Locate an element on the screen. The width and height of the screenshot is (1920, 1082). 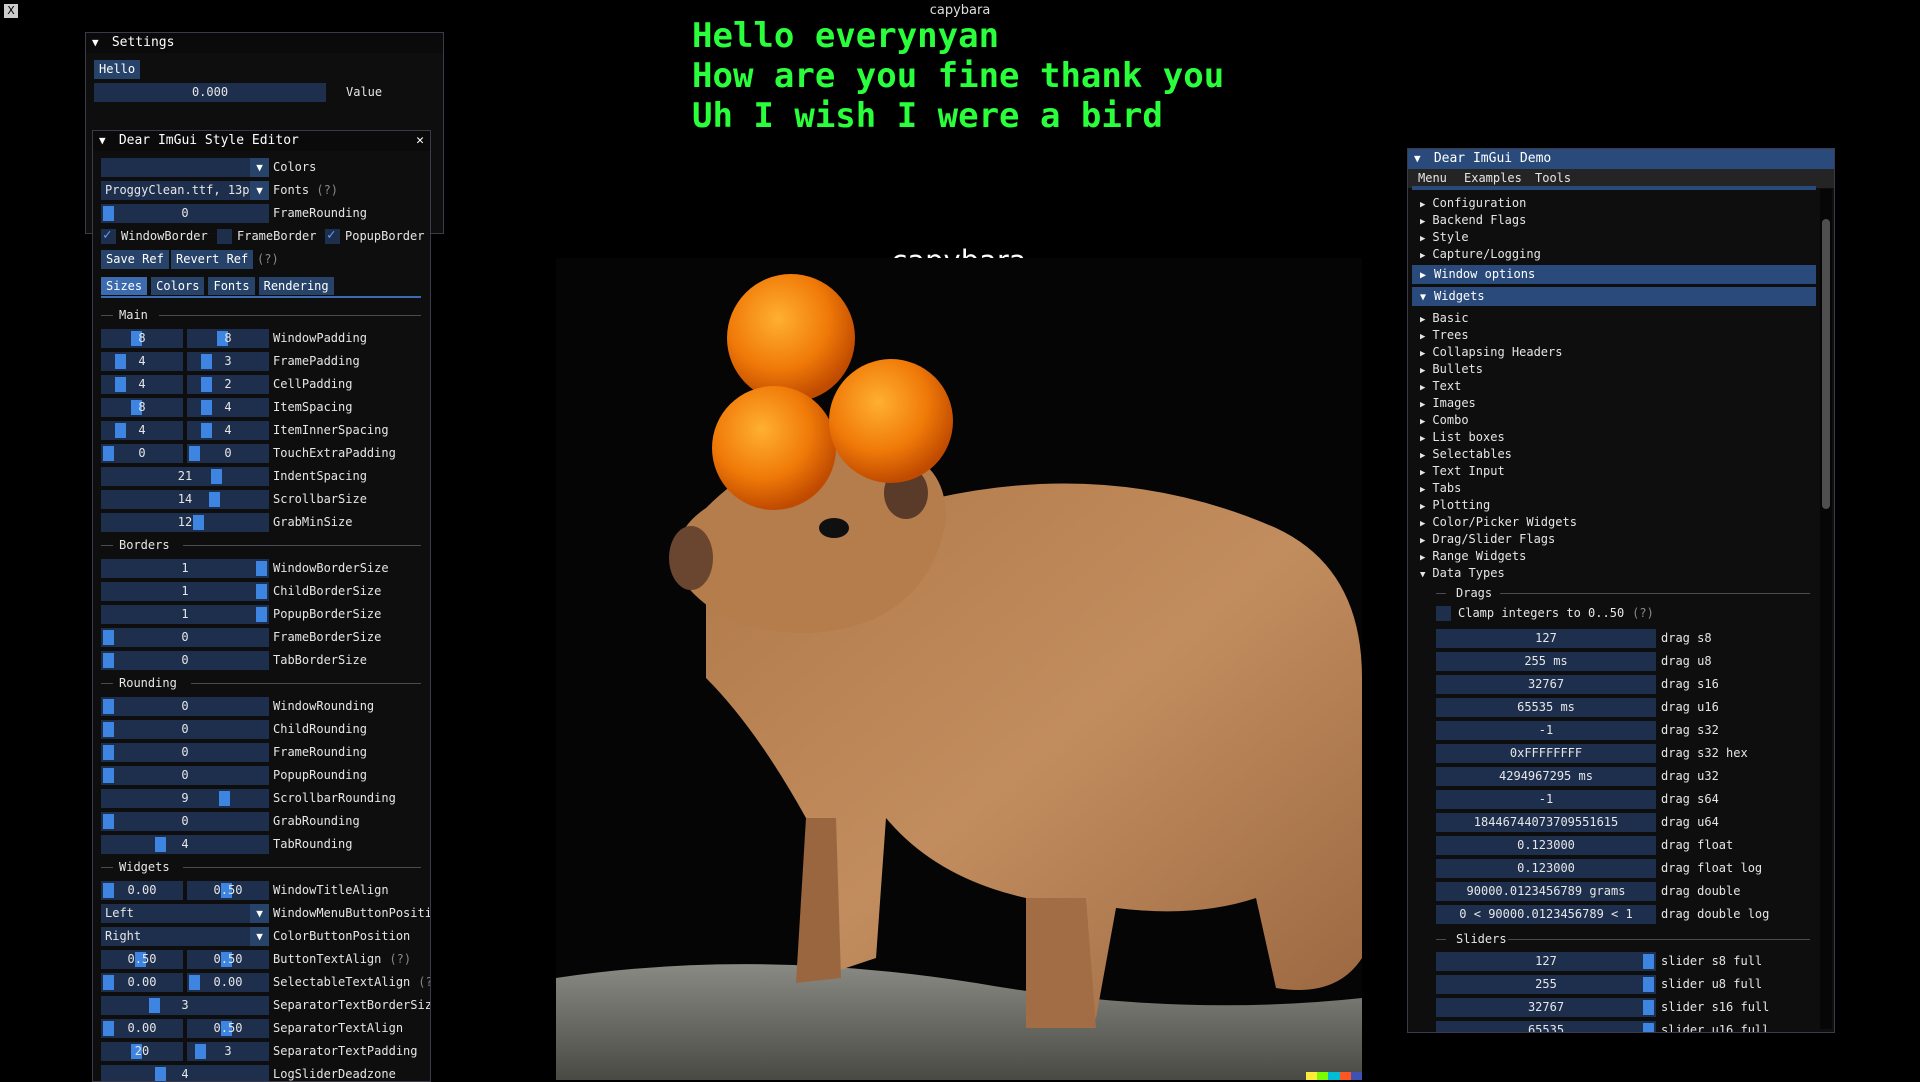
slider-b: 4 is located at coordinates (228, 430).